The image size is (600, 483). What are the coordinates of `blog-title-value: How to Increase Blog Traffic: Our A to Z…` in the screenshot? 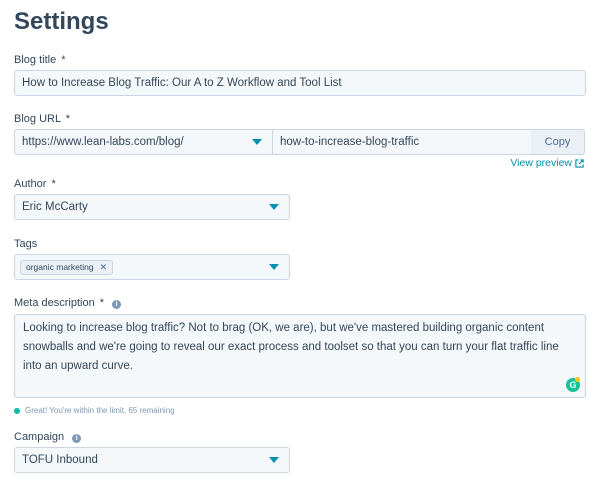 It's located at (182, 83).